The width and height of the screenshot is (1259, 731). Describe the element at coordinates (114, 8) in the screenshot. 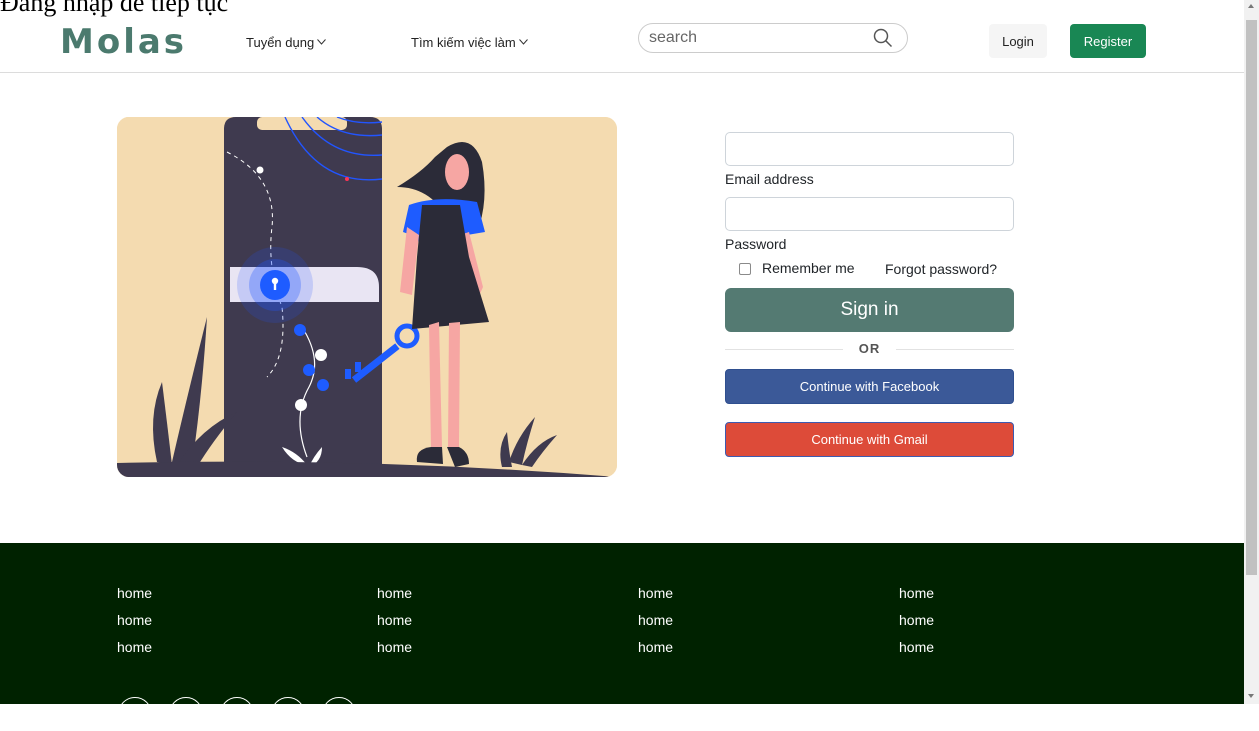

I see `top-strip-text: Đăng nhập để tiếp tục` at that location.